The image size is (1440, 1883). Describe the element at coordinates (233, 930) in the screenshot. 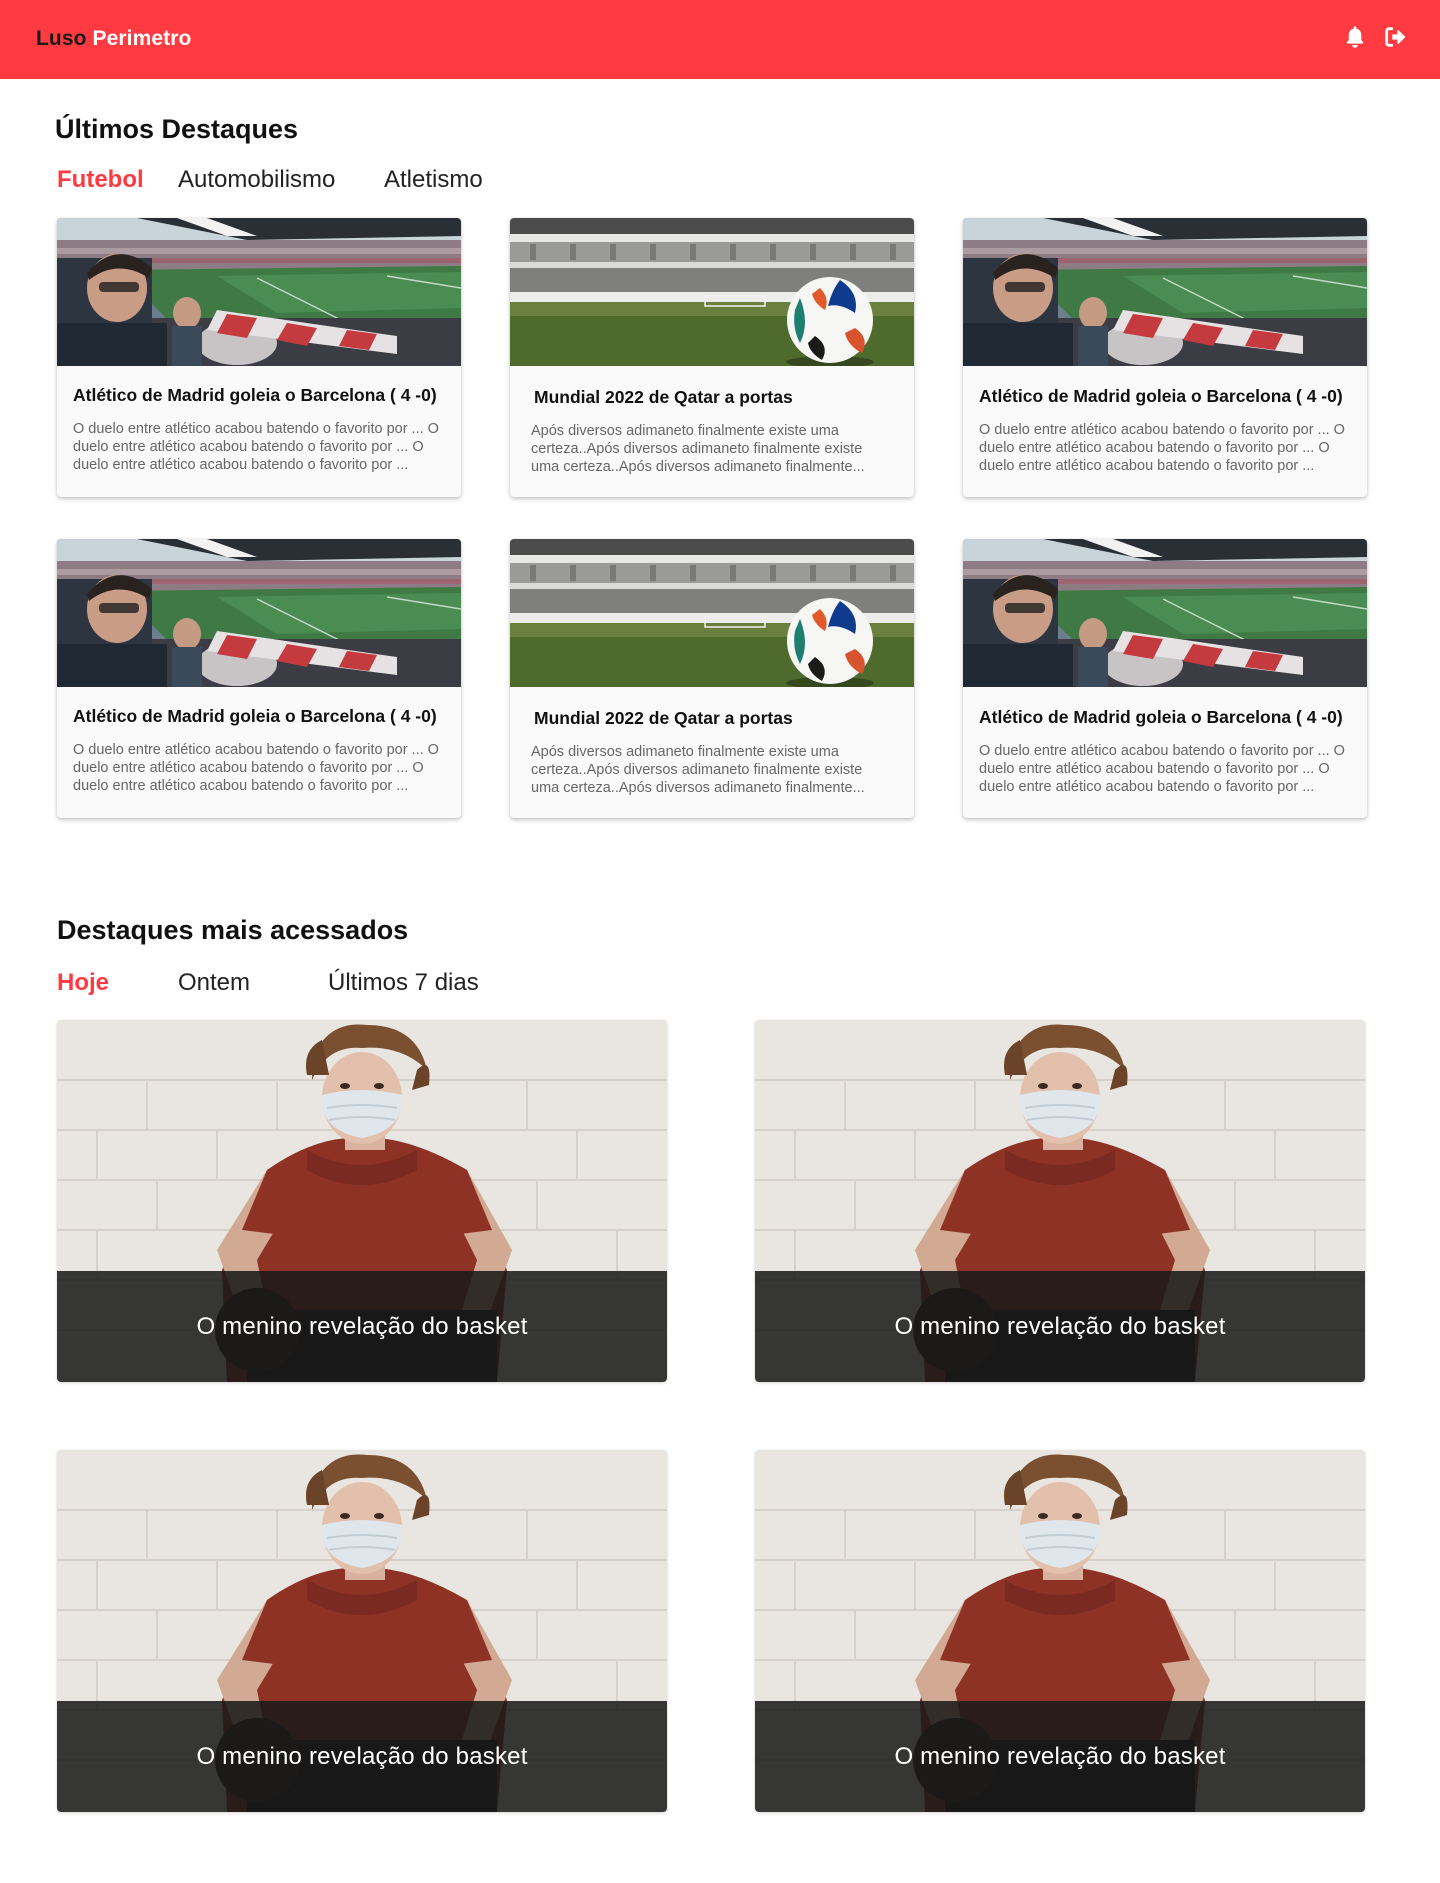

I see `most-accessed-title: Destaques mais acessados` at that location.